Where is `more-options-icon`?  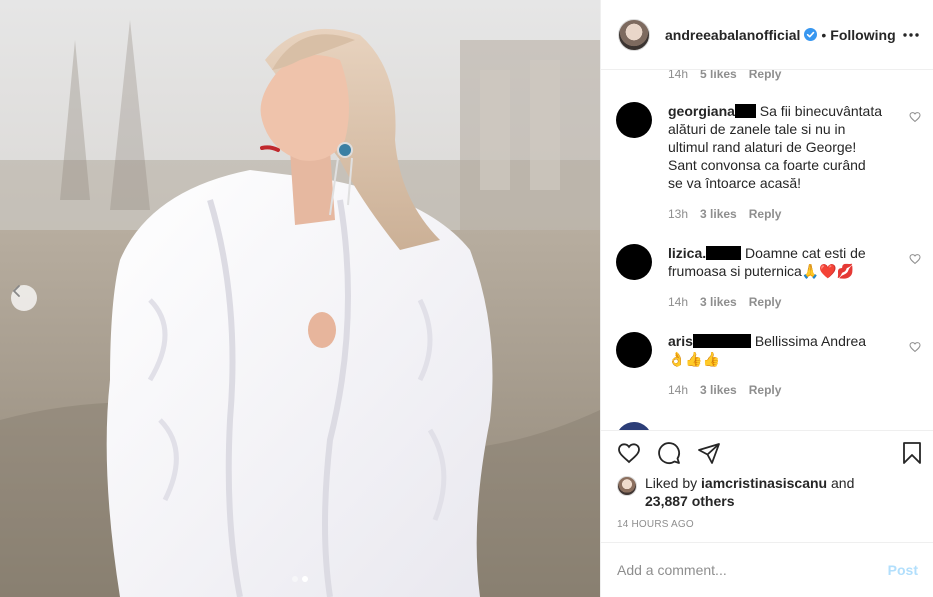 more-options-icon is located at coordinates (911, 34).